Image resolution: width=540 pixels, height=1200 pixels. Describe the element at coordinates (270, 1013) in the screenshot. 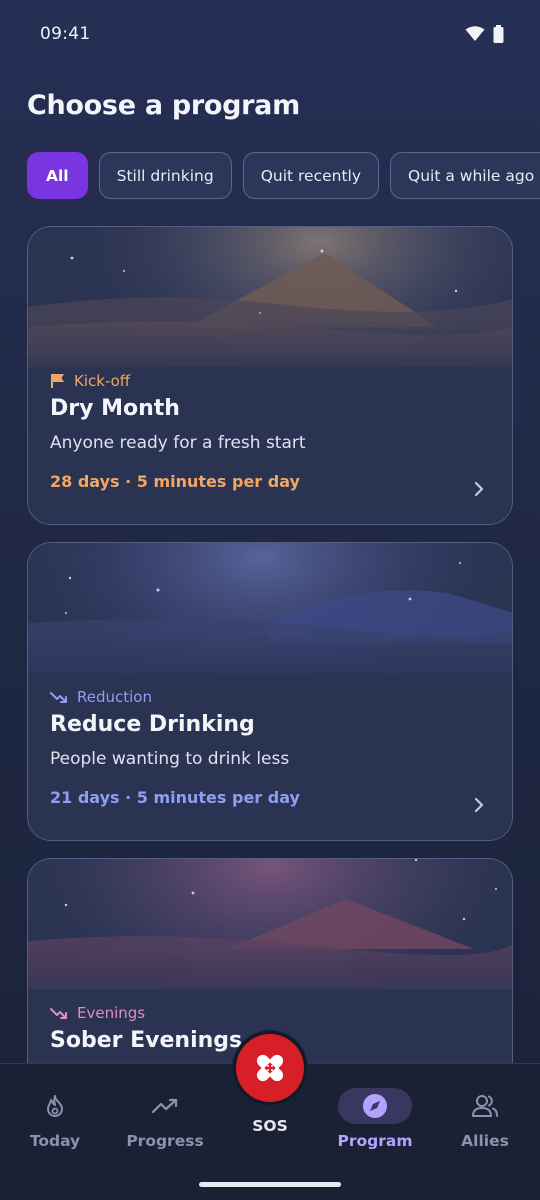

I see `program-tag: Evenings` at that location.